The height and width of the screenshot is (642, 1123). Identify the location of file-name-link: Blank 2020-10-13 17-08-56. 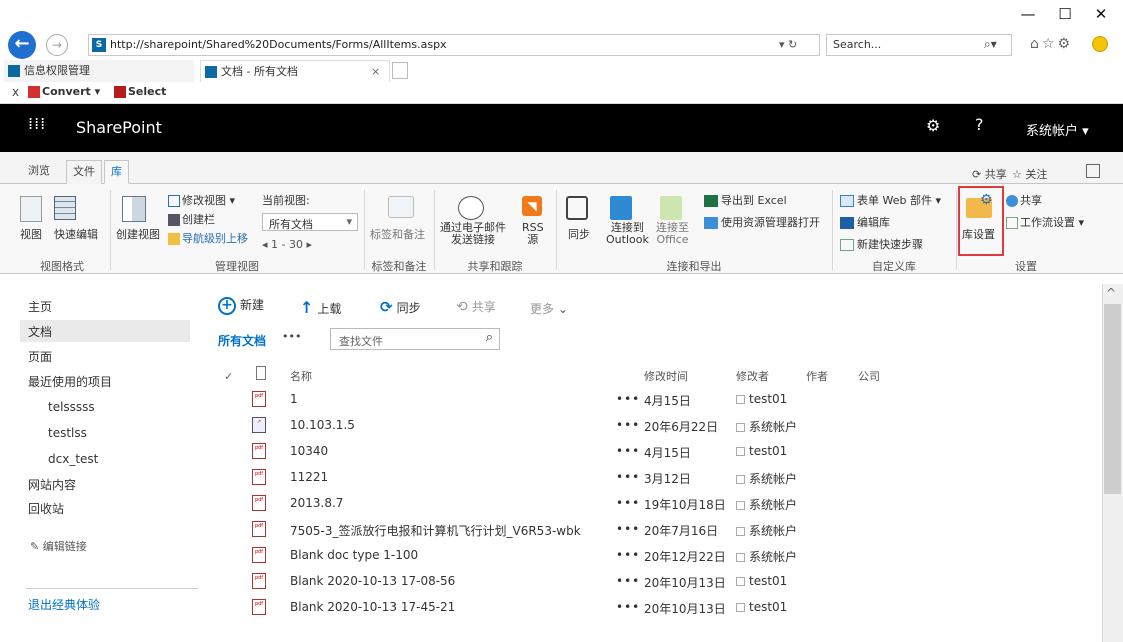
(372, 581).